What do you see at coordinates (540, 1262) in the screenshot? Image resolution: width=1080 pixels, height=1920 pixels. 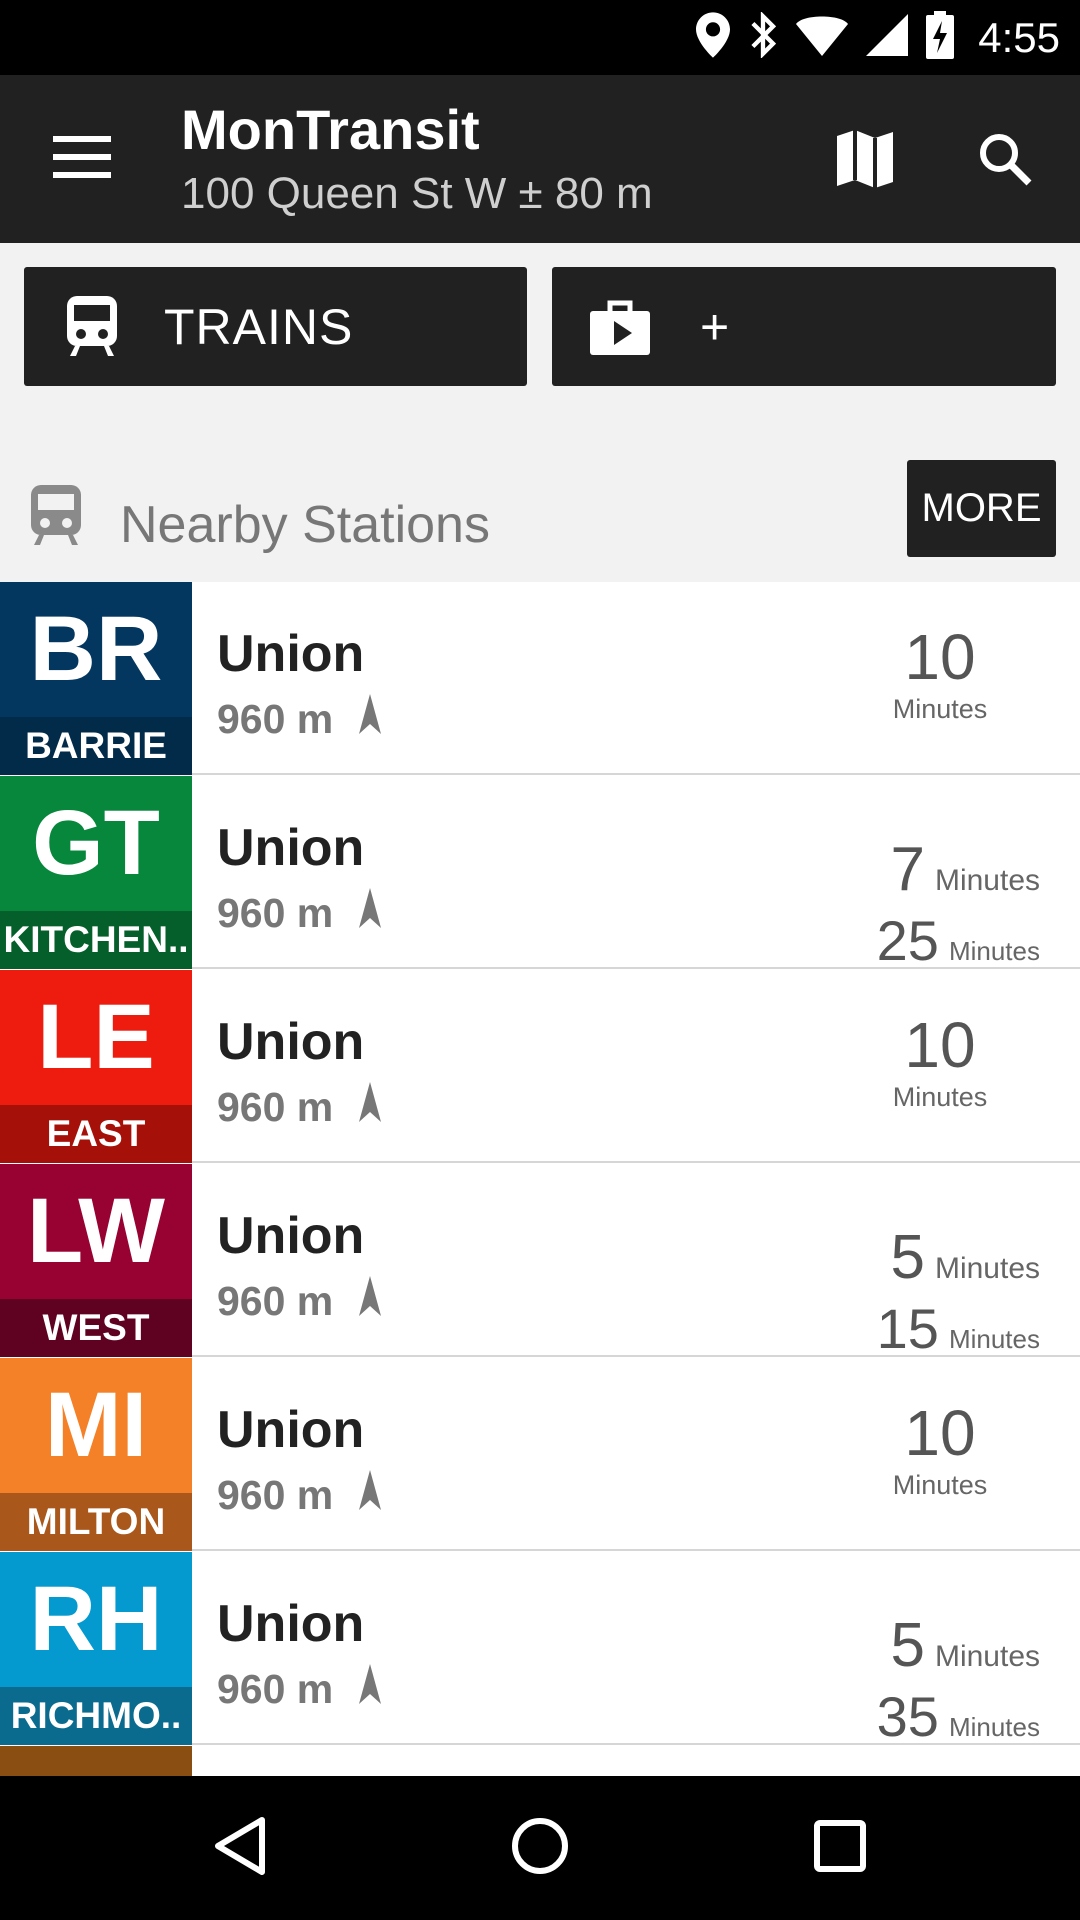 I see `list-item: LW WEST Union 960 m 5 Minutes 15 Minutes` at bounding box center [540, 1262].